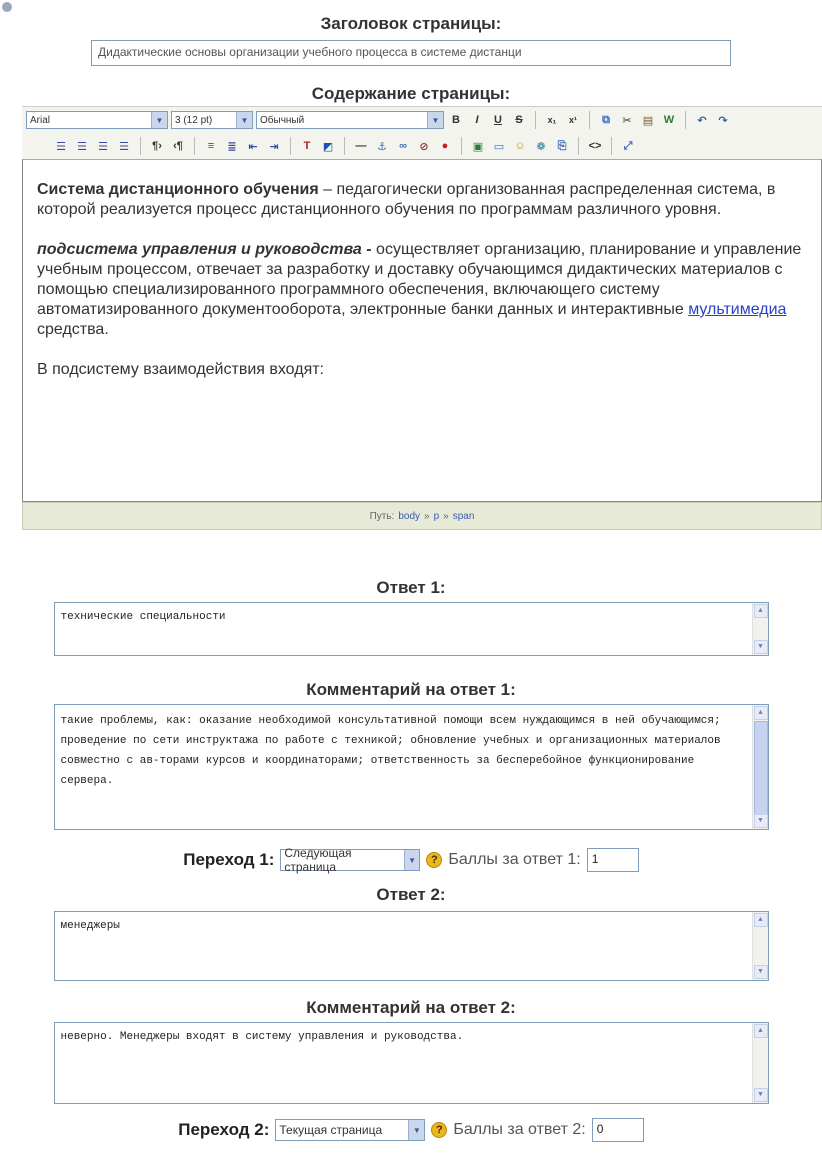 The height and width of the screenshot is (1156, 822). What do you see at coordinates (212, 120) in the screenshot?
I see `size-select: 3 (12 pt) ▼` at bounding box center [212, 120].